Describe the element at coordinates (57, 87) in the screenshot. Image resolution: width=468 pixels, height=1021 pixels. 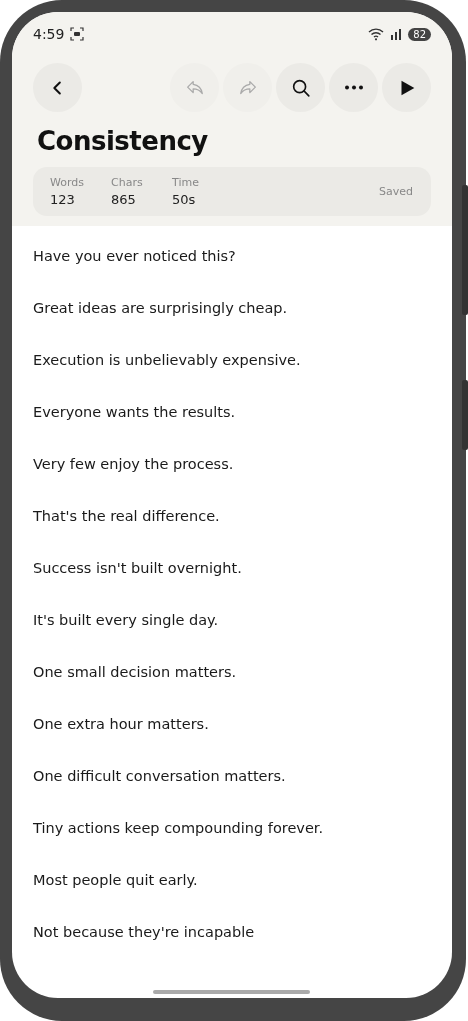
I see `back-button` at that location.